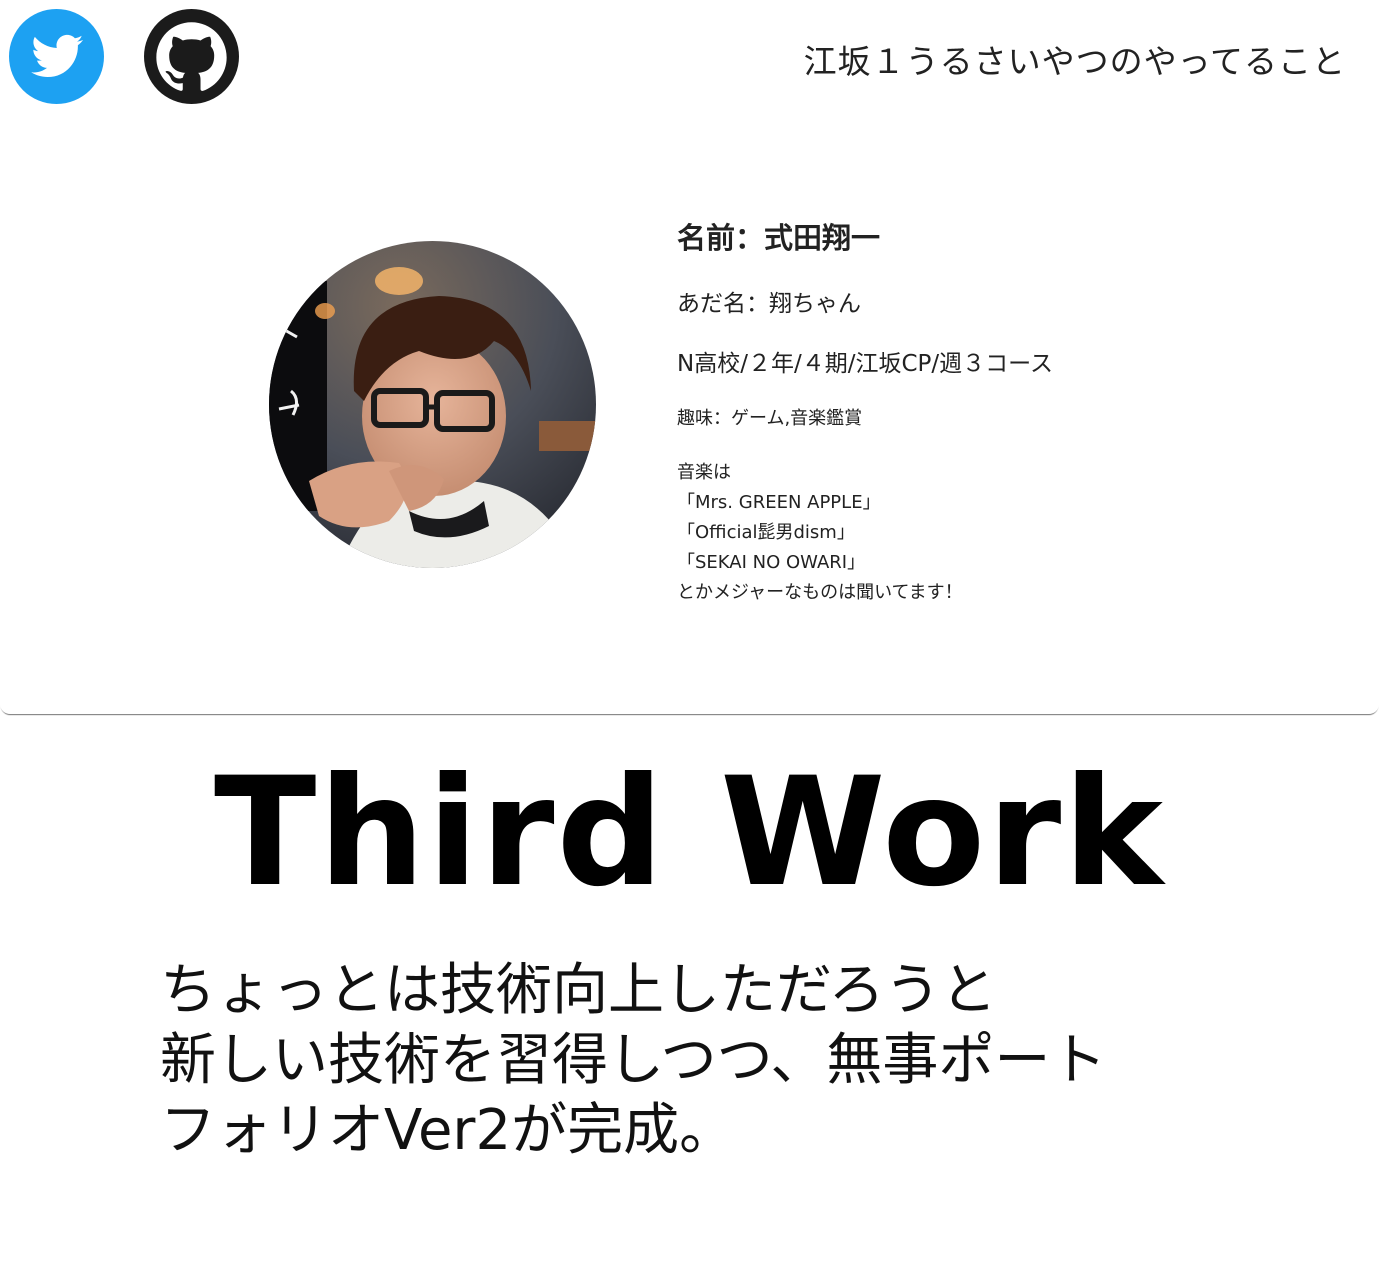 The image size is (1379, 1270). I want to click on music-line: 「Official髭男dism」, so click(766, 532).